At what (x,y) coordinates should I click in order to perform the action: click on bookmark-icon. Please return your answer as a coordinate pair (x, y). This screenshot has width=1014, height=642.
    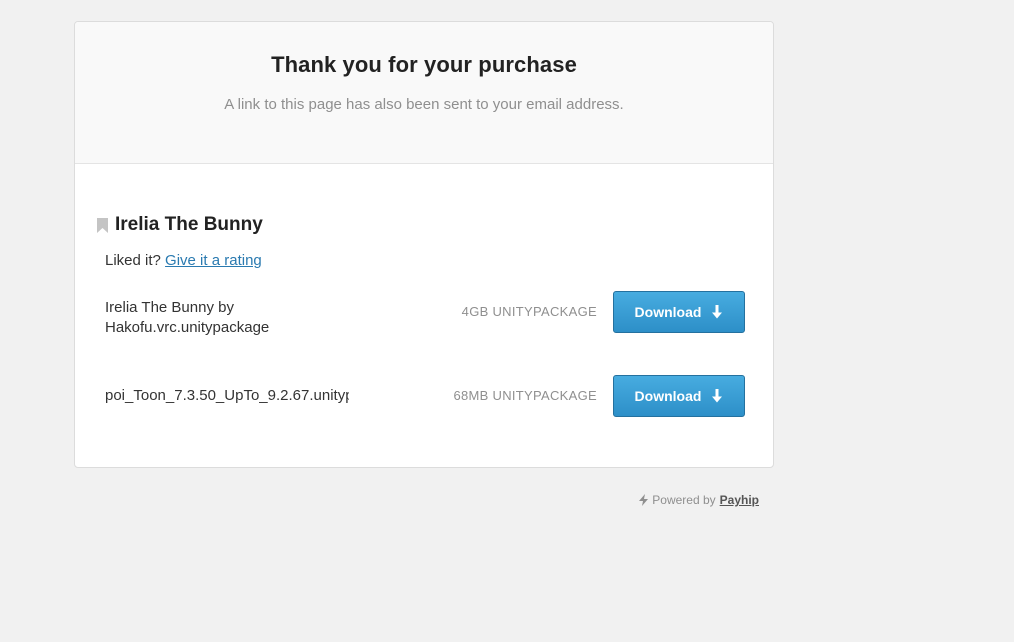
    Looking at the image, I should click on (102, 225).